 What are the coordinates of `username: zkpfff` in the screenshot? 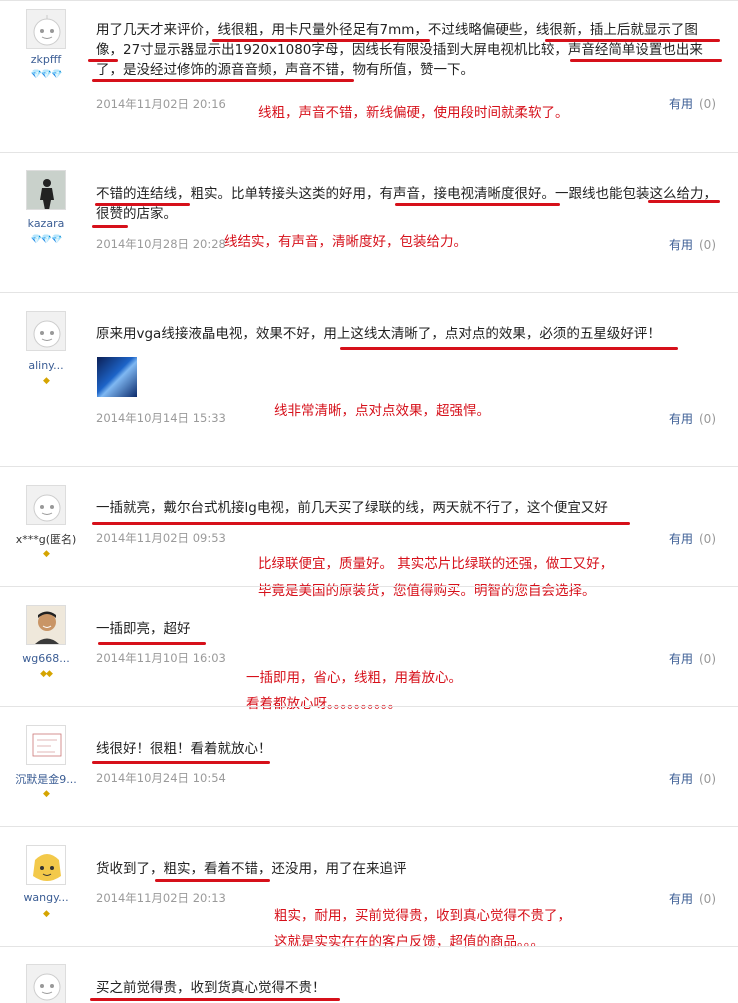 It's located at (46, 59).